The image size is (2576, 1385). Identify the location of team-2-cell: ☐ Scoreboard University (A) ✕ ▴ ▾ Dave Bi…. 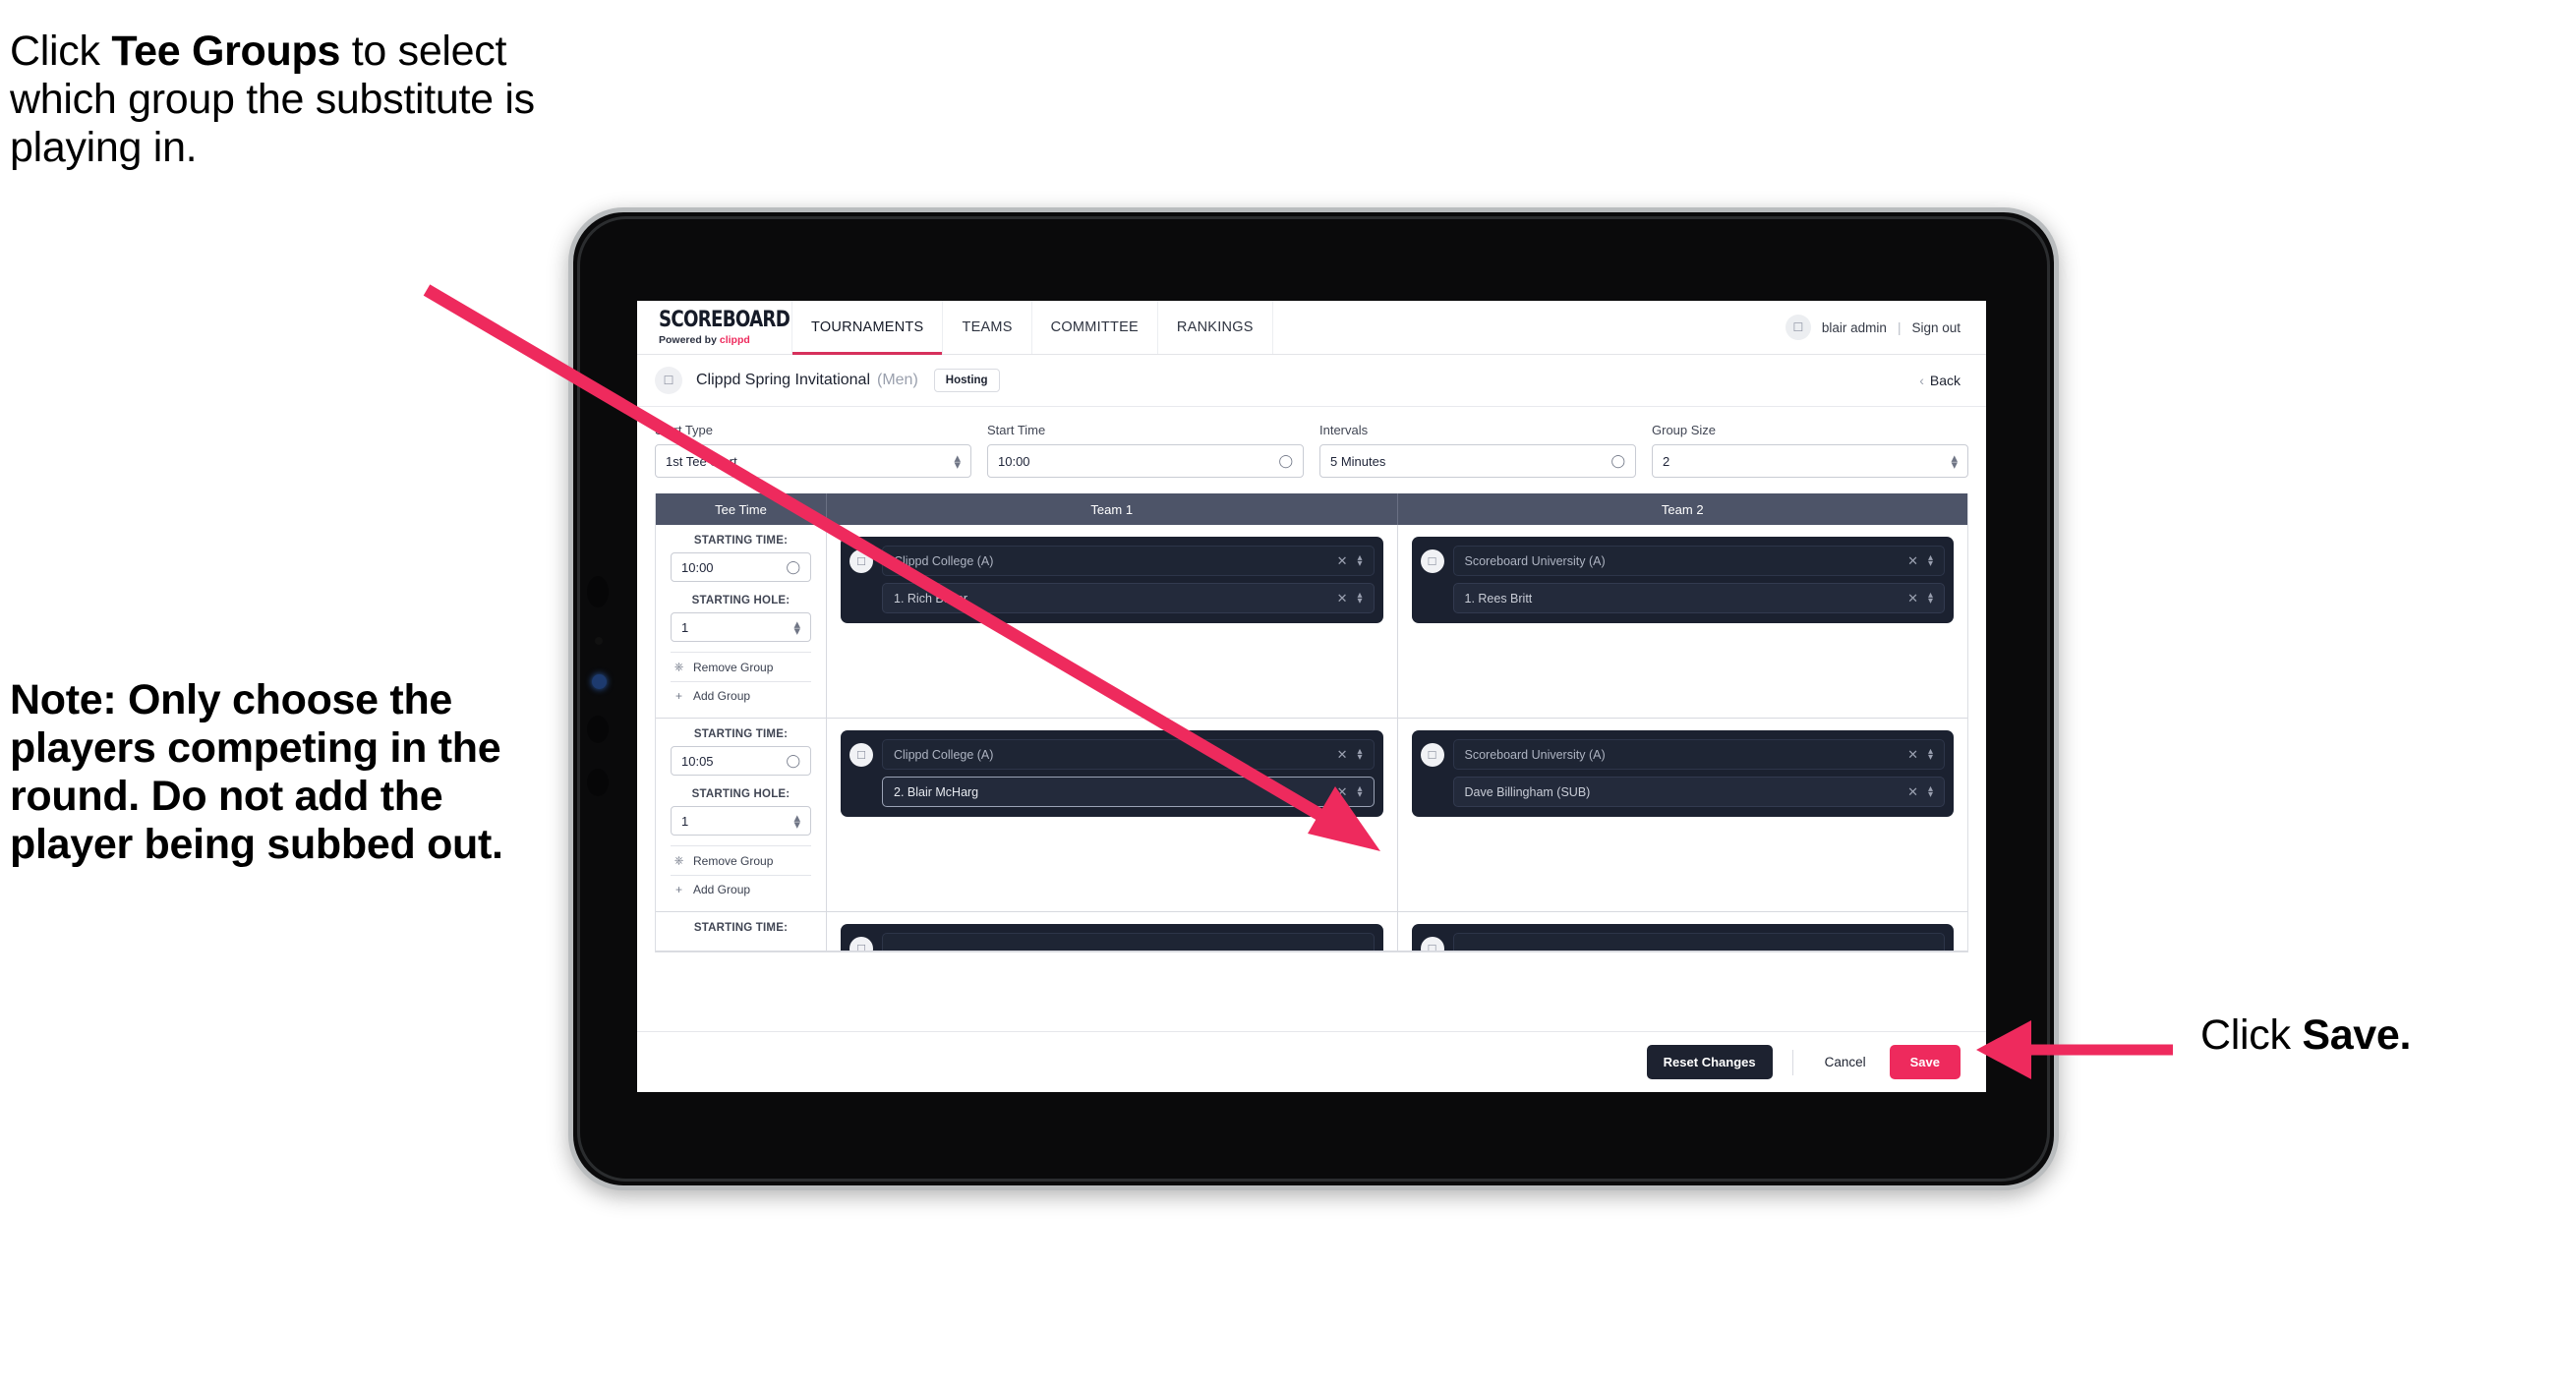
(1683, 815).